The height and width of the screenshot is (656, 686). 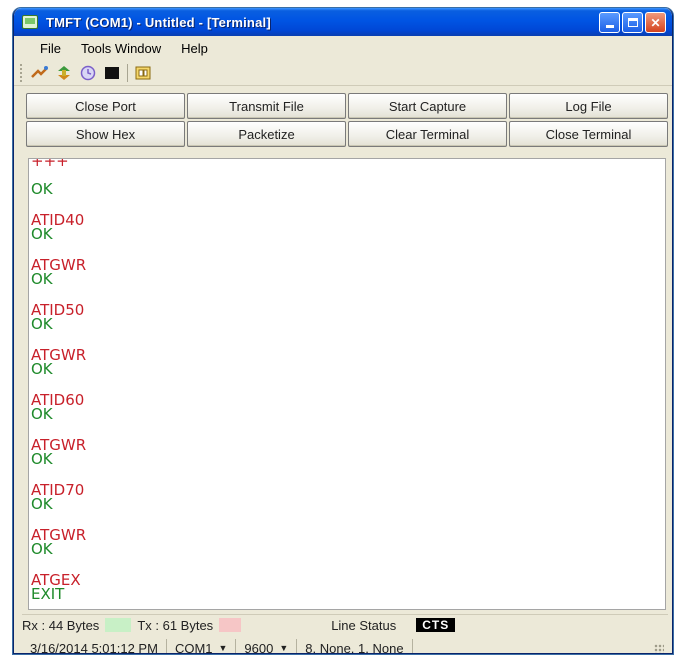 I want to click on clear-terminal-button: Clear Terminal, so click(x=427, y=134).